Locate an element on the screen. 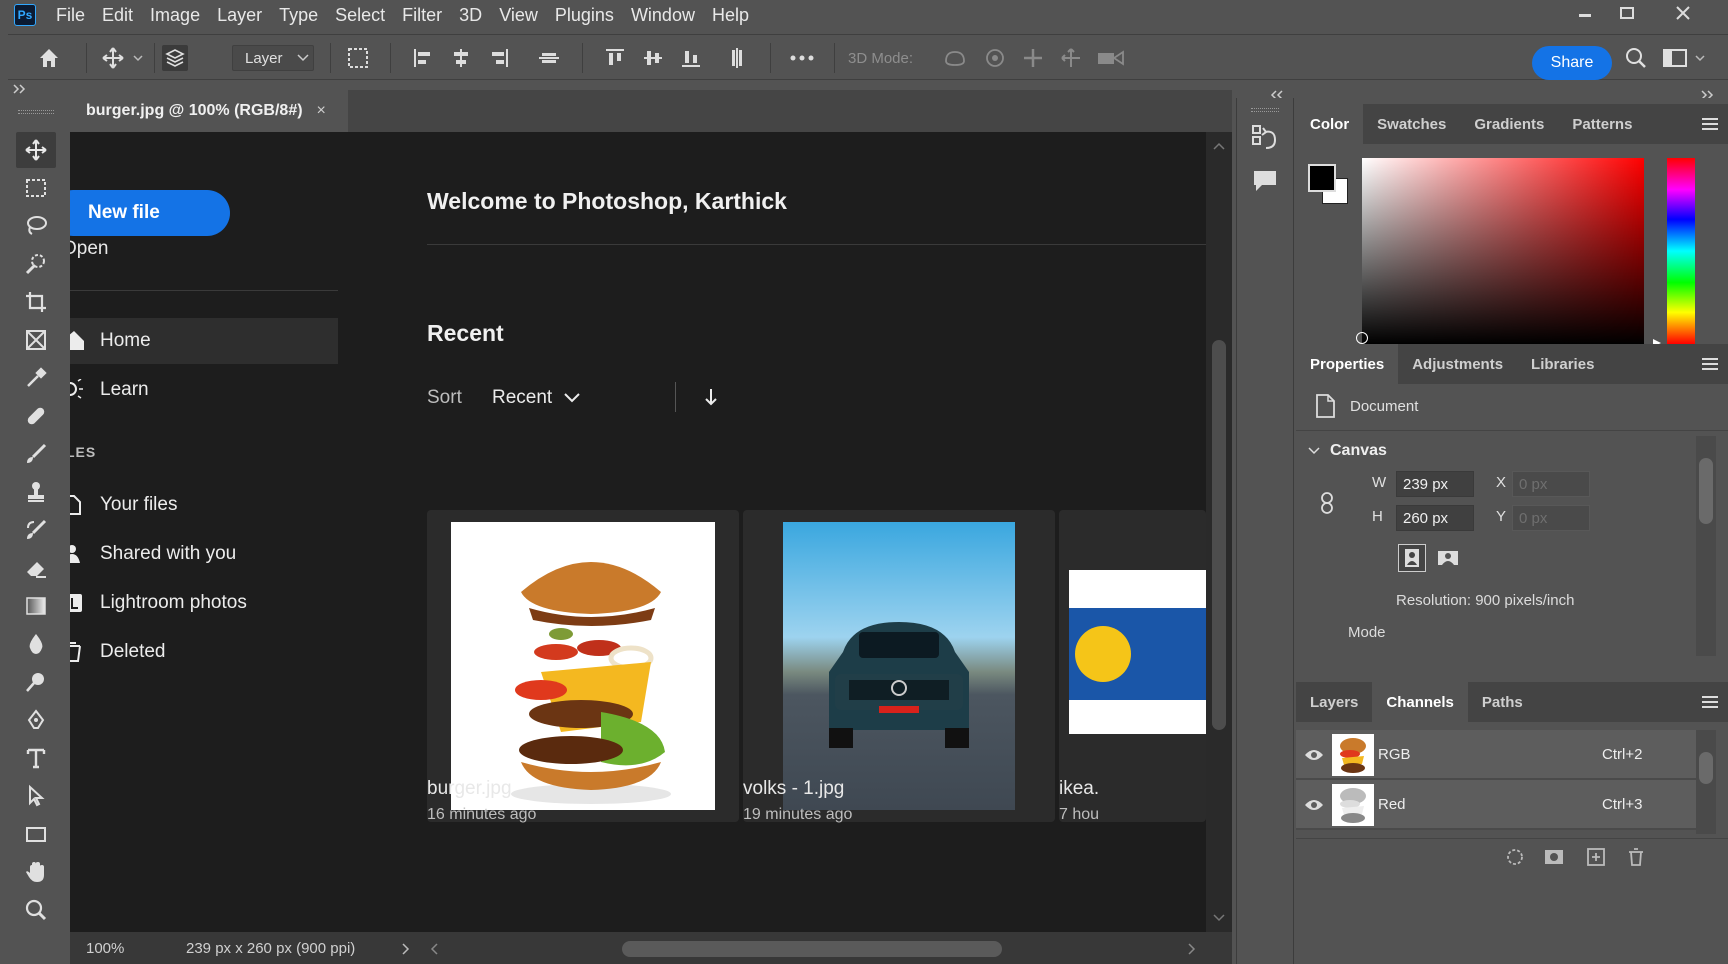 The width and height of the screenshot is (1728, 964). history-brush-tool is located at coordinates (36, 530).